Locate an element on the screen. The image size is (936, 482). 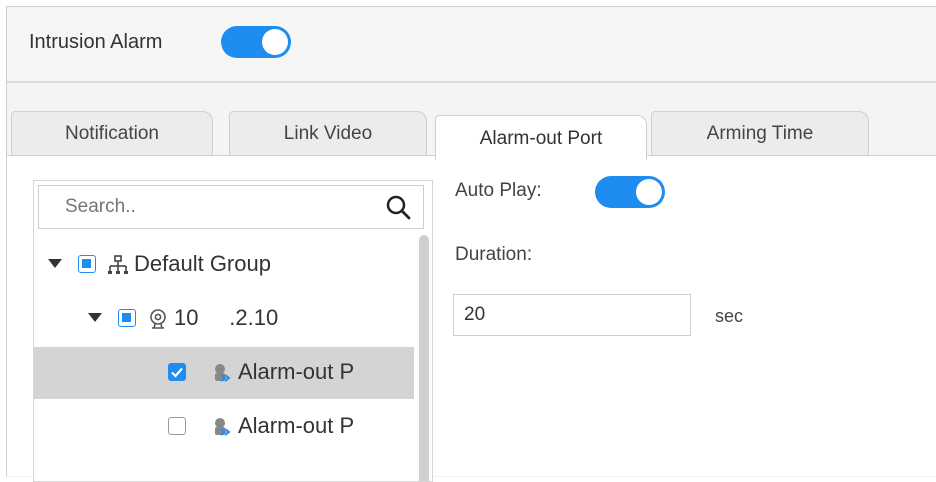
camera-icon is located at coordinates (158, 319).